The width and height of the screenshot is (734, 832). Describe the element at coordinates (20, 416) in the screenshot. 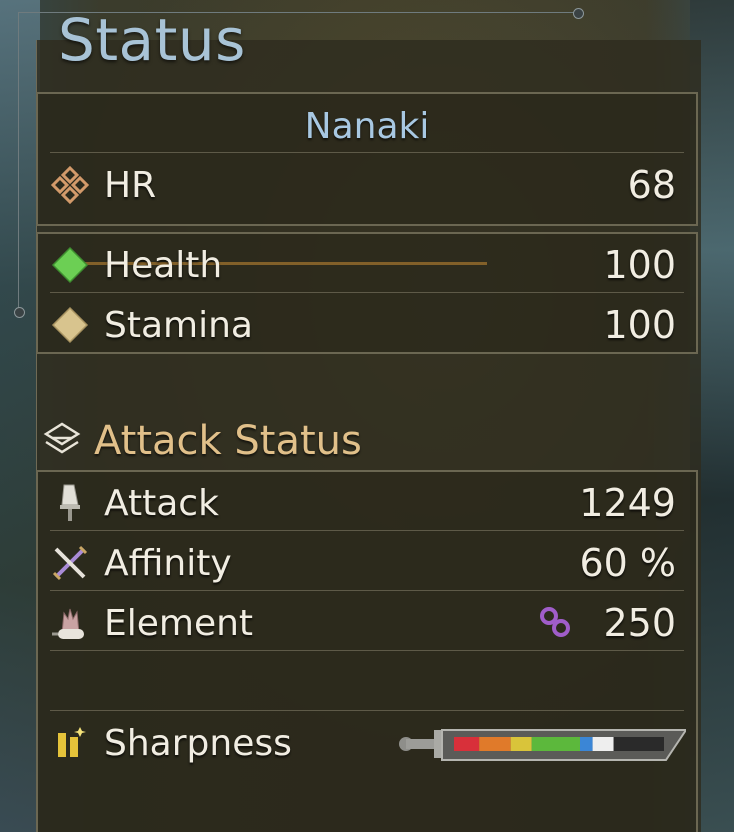

I see `background-left-foliage` at that location.